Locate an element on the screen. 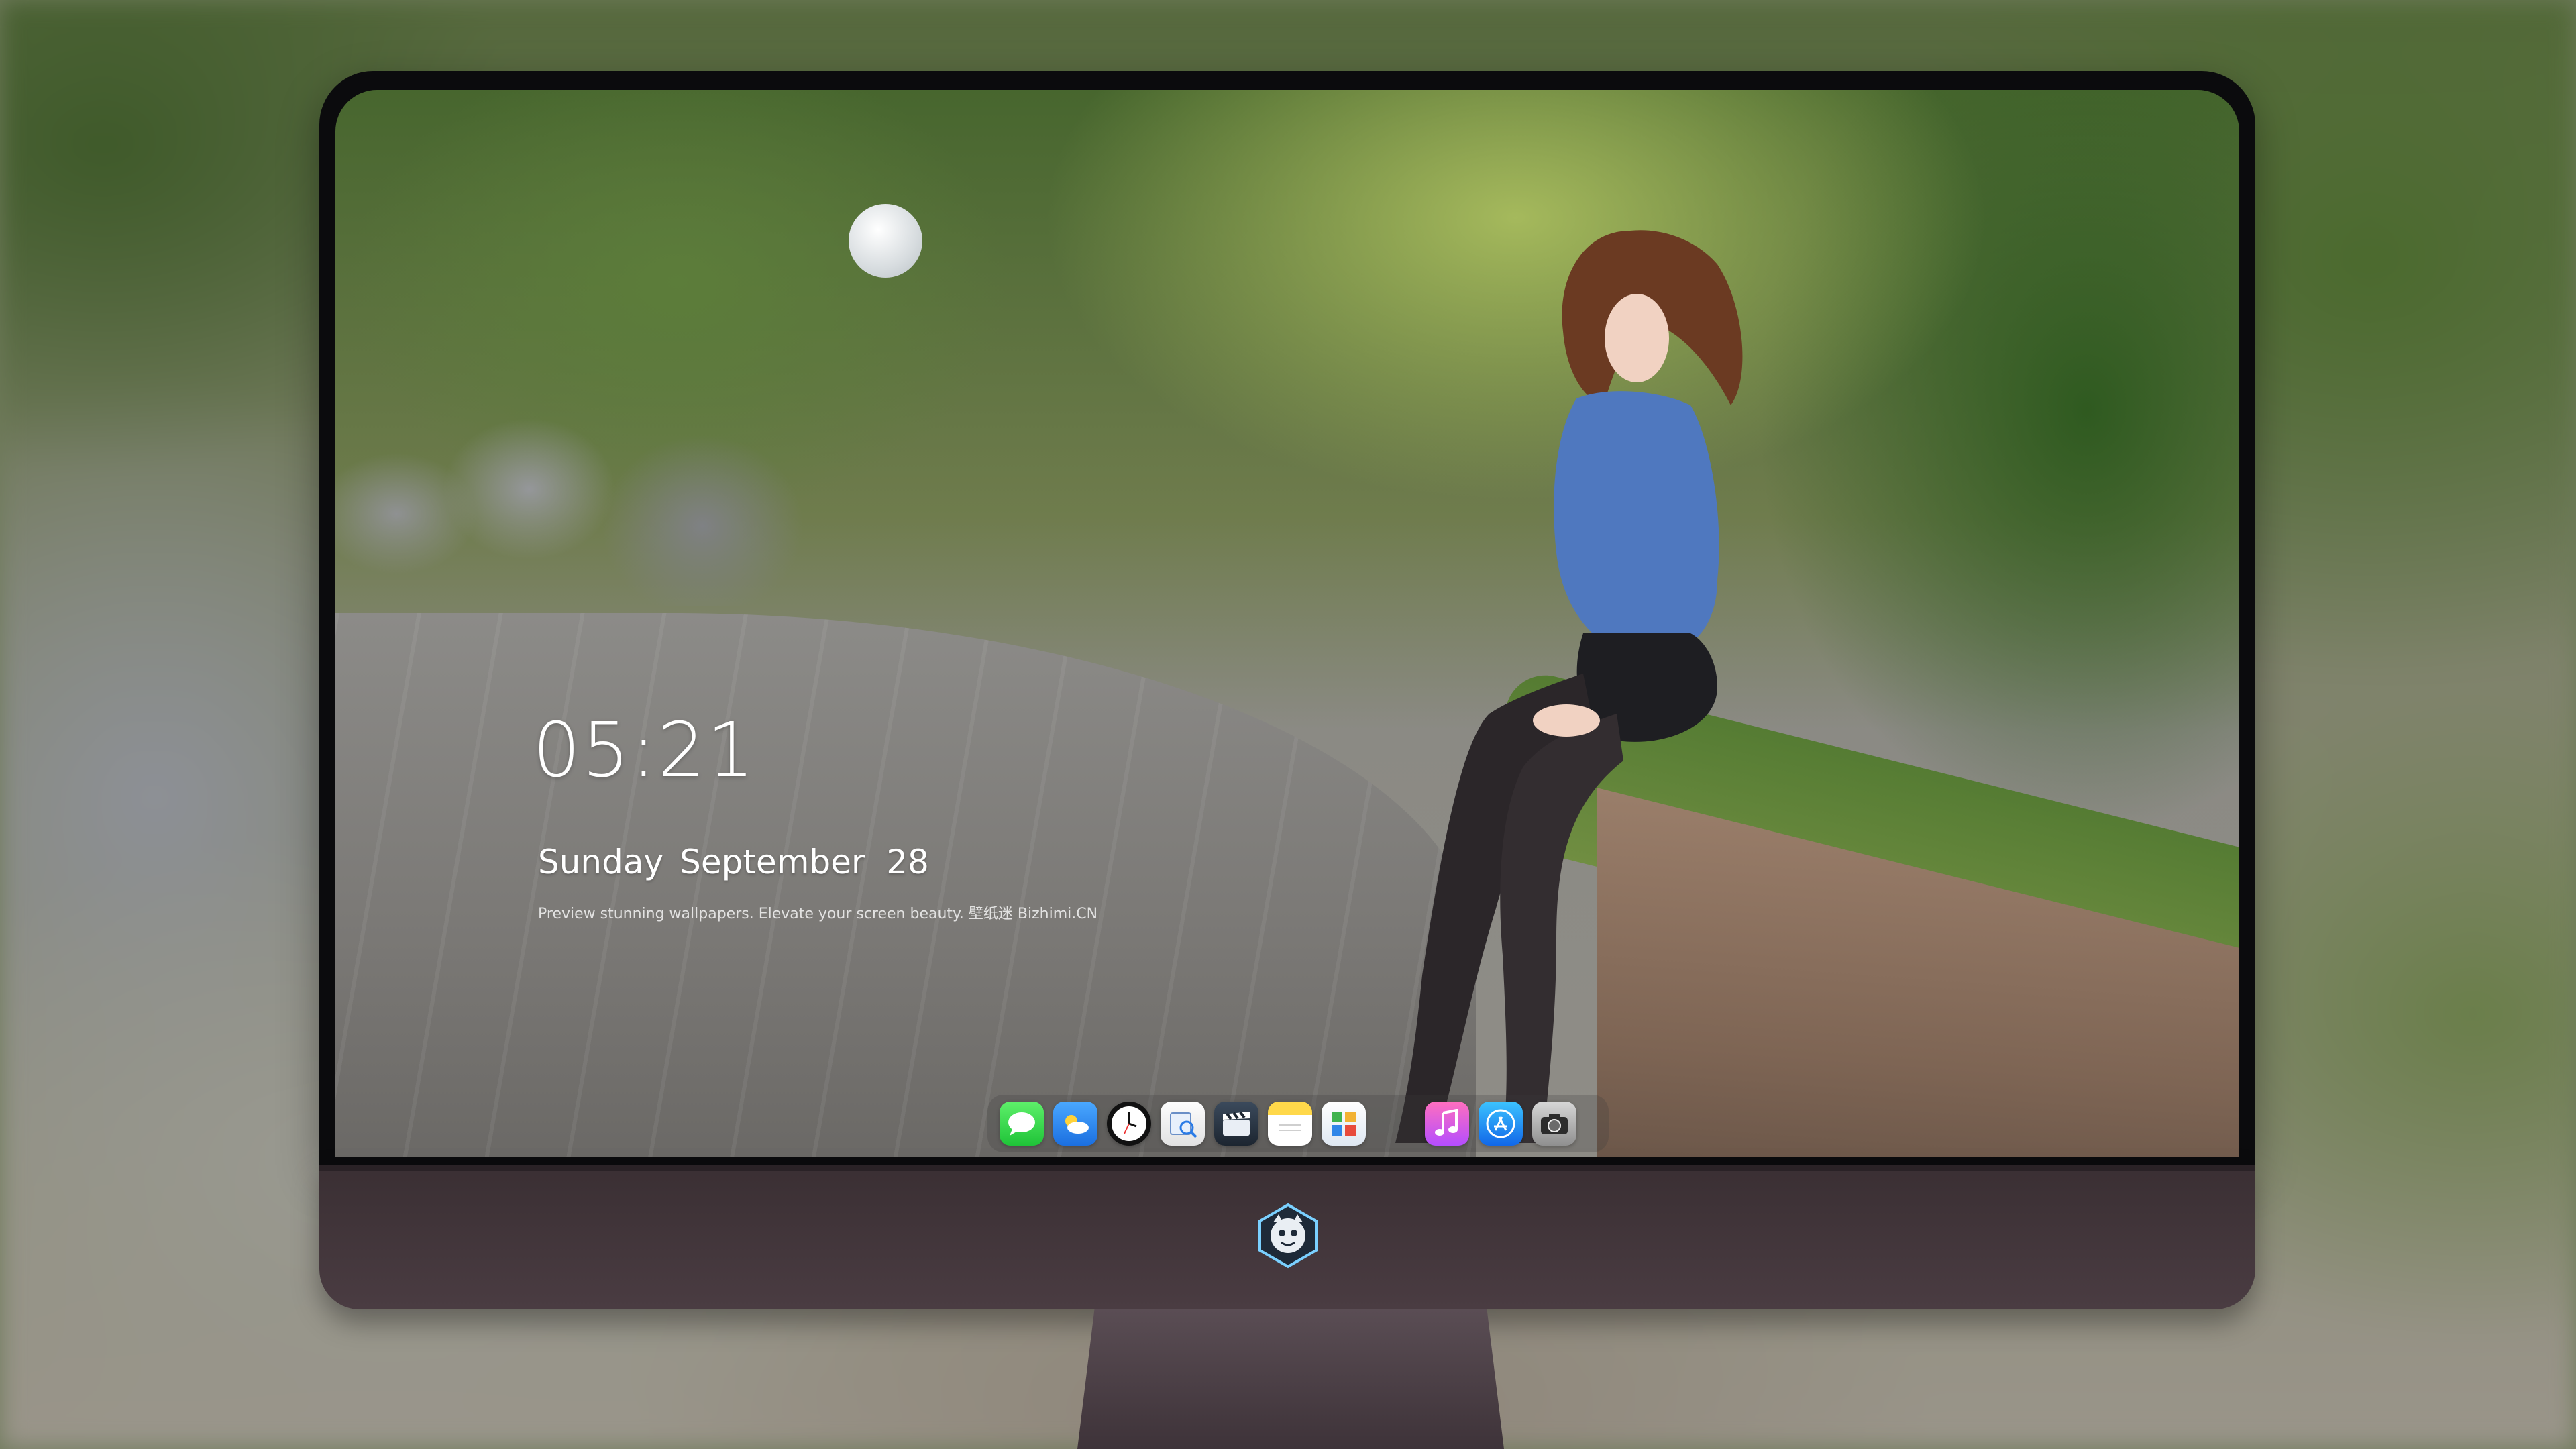  lockscreen-month-day: September 28 is located at coordinates (804, 862).